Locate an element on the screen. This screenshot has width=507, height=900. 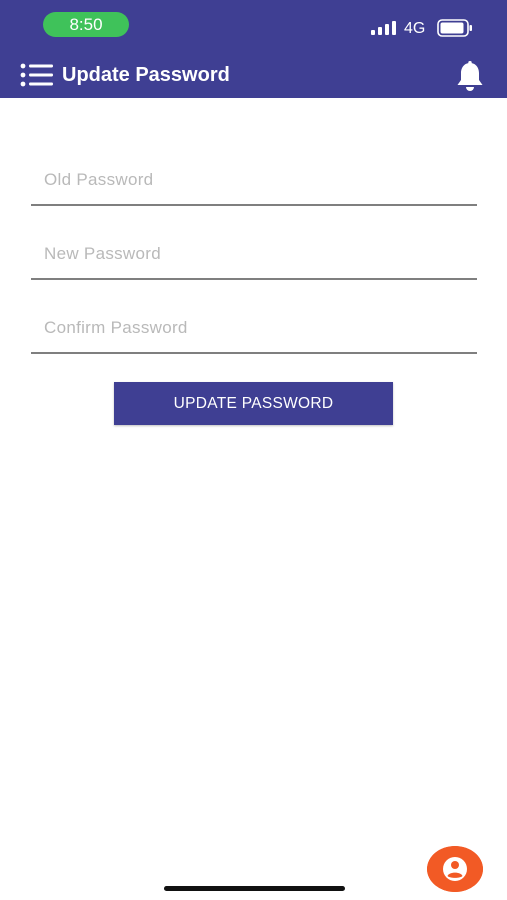
old-password-input is located at coordinates (254, 181).